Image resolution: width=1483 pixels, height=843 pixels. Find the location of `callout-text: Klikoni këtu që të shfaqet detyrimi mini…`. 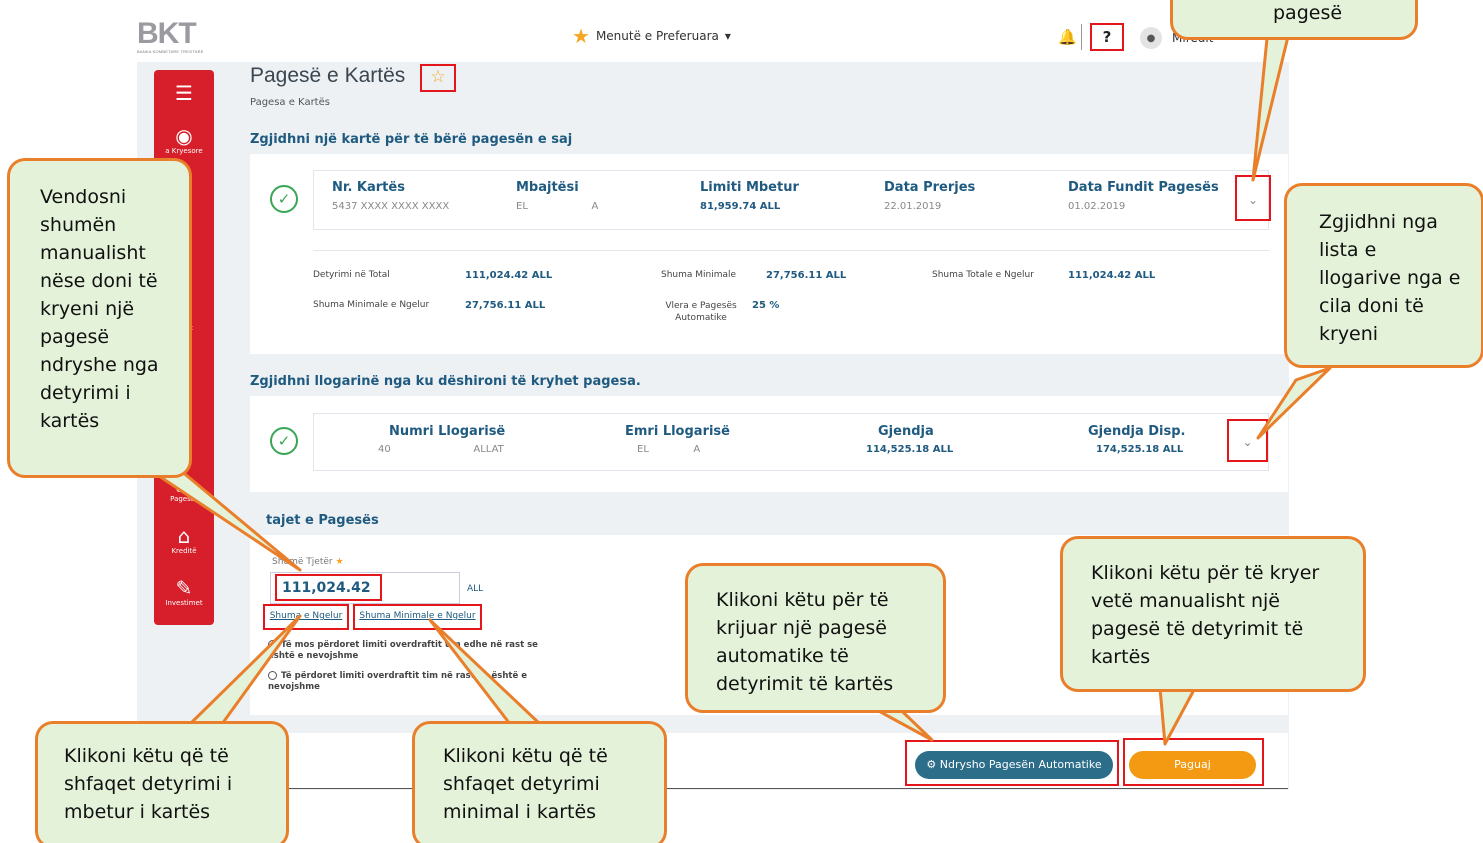

callout-text: Klikoni këtu që të shfaqet detyrimi mini… is located at coordinates (525, 784).